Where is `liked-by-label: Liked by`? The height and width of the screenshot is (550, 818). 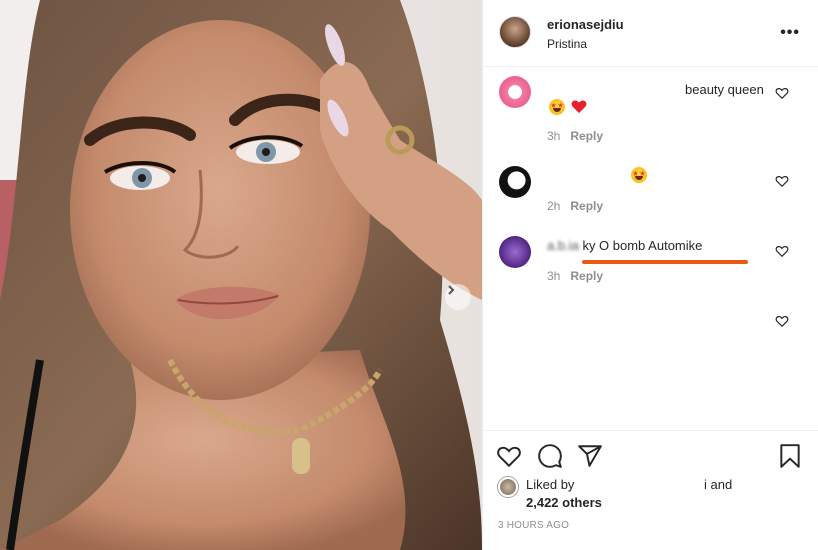 liked-by-label: Liked by is located at coordinates (550, 484).